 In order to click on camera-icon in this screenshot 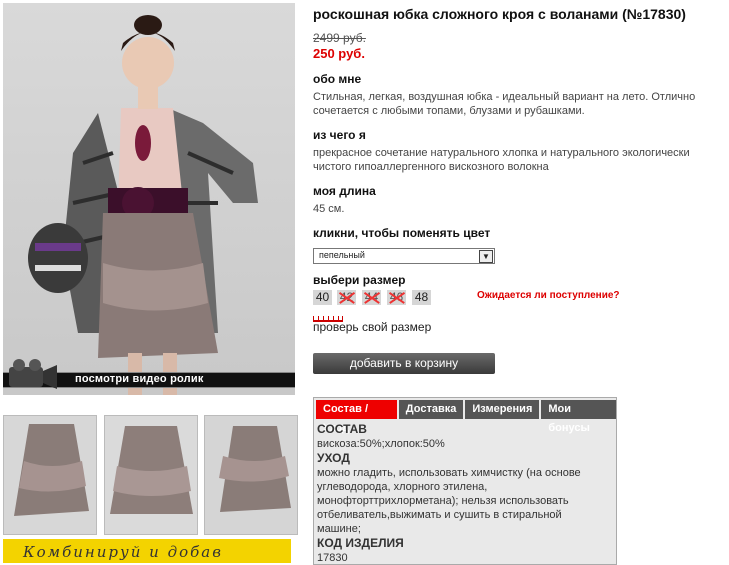, I will do `click(33, 374)`.